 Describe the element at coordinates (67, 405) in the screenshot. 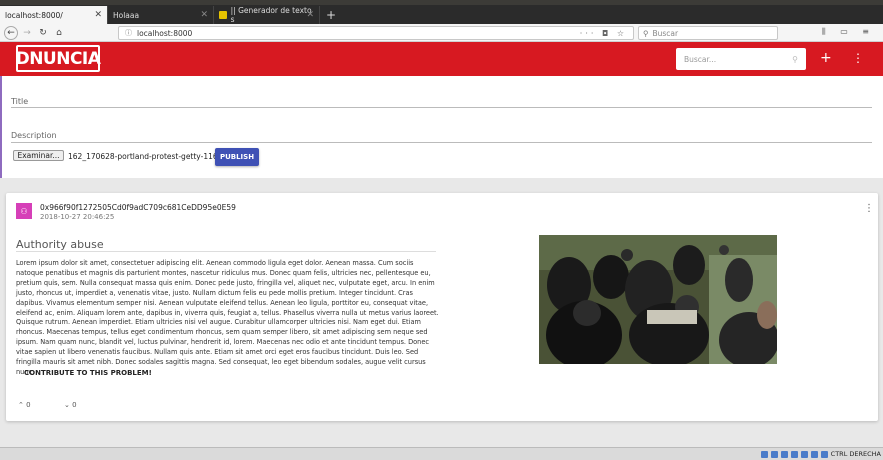

I see `chevron-down-icon: ⌄` at that location.